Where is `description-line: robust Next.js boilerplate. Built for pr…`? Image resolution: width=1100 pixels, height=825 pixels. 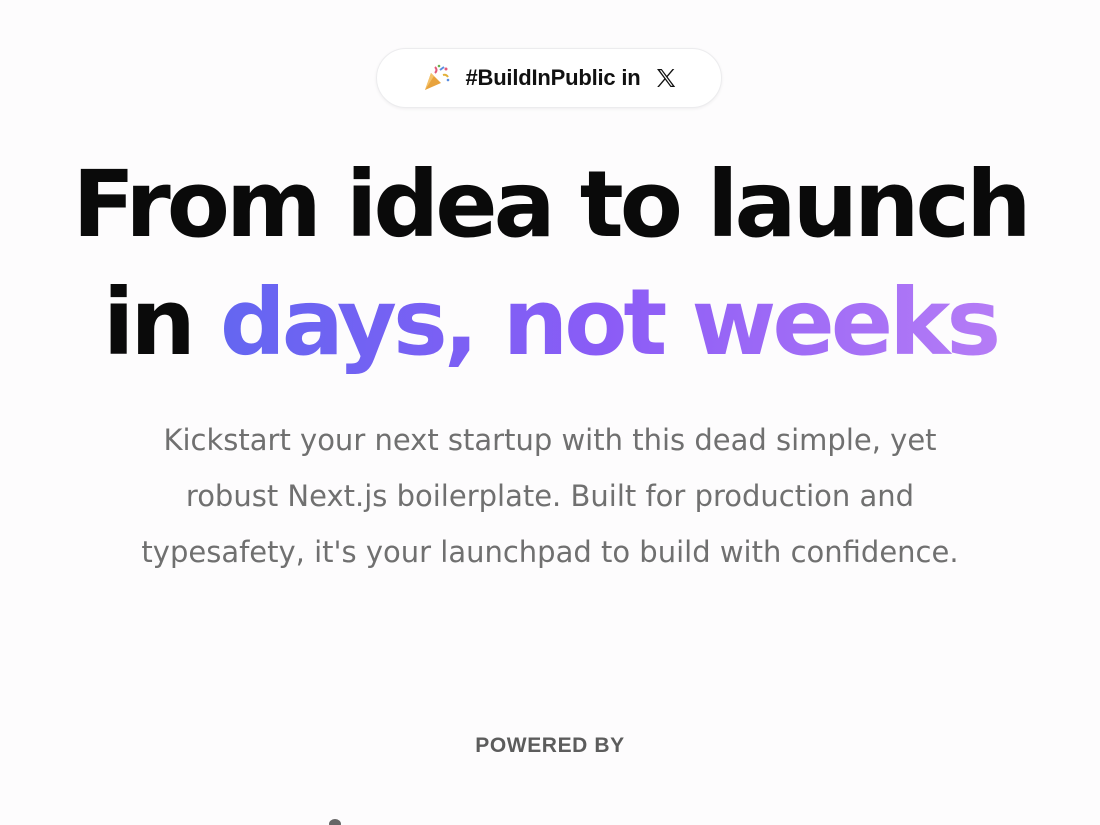
description-line: robust Next.js boilerplate. Built for pr… is located at coordinates (550, 496).